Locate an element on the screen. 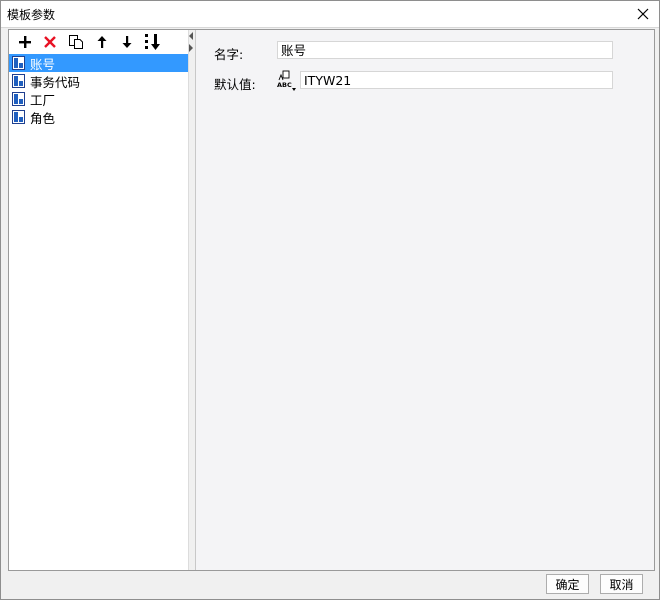 This screenshot has height=600, width=660. expand-right-icon is located at coordinates (191, 48).